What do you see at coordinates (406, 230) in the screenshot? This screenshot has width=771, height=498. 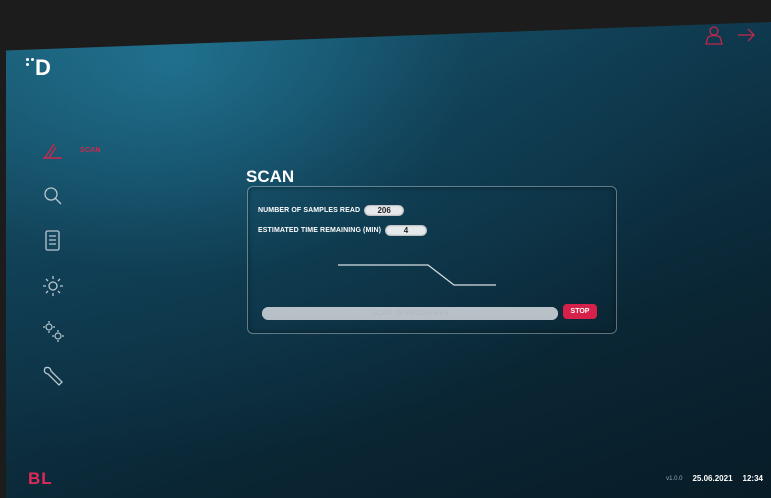 I see `time-value: 4` at bounding box center [406, 230].